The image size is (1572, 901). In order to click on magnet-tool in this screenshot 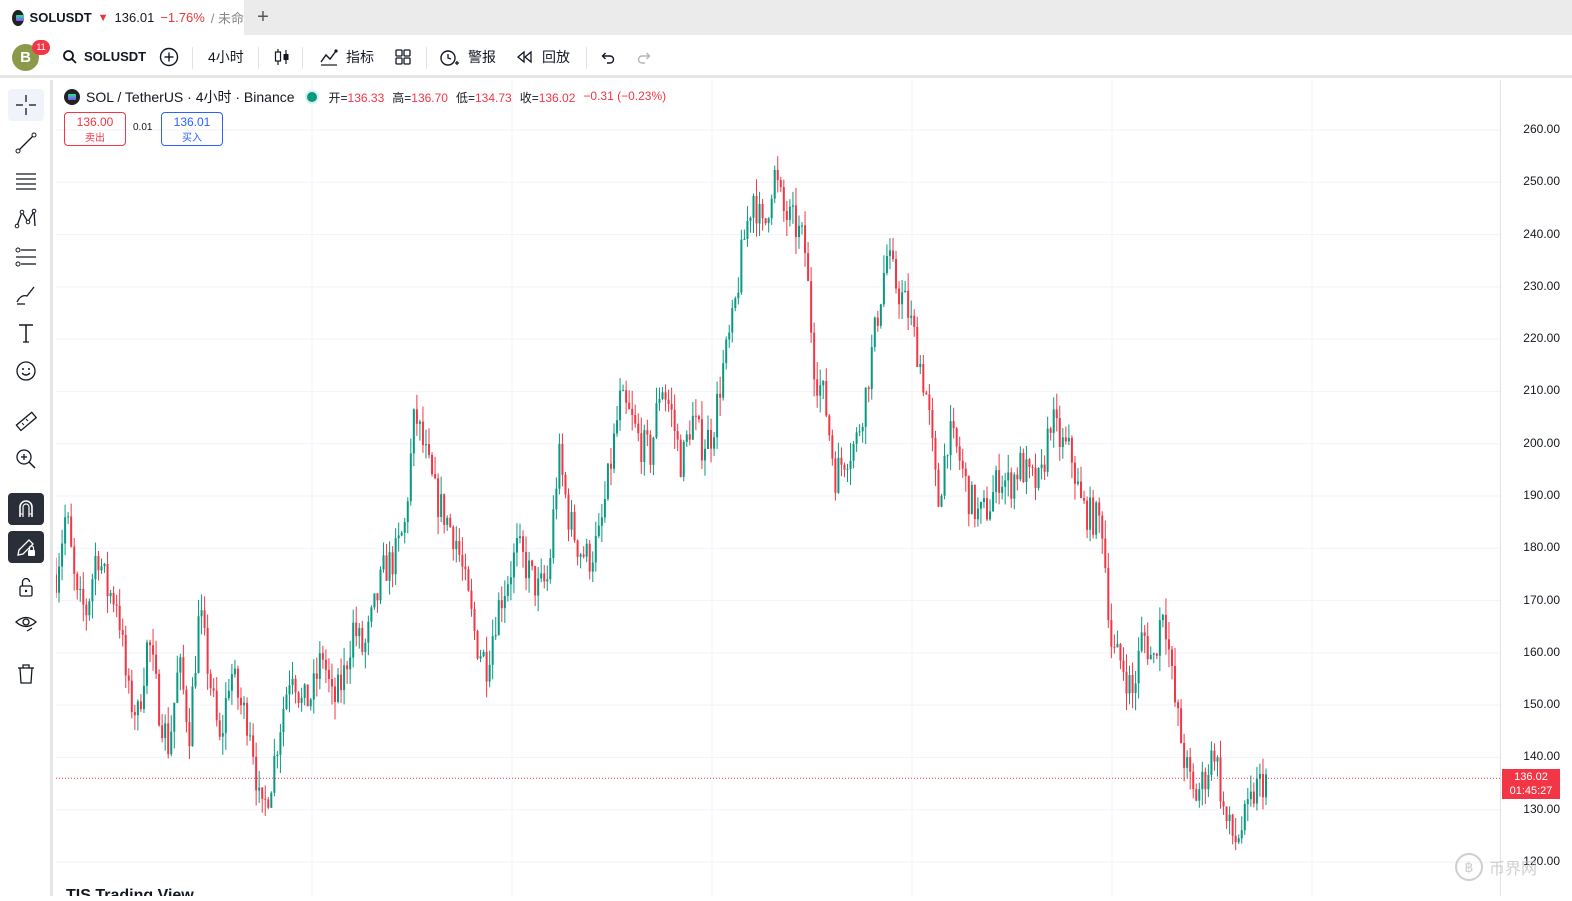, I will do `click(26, 509)`.